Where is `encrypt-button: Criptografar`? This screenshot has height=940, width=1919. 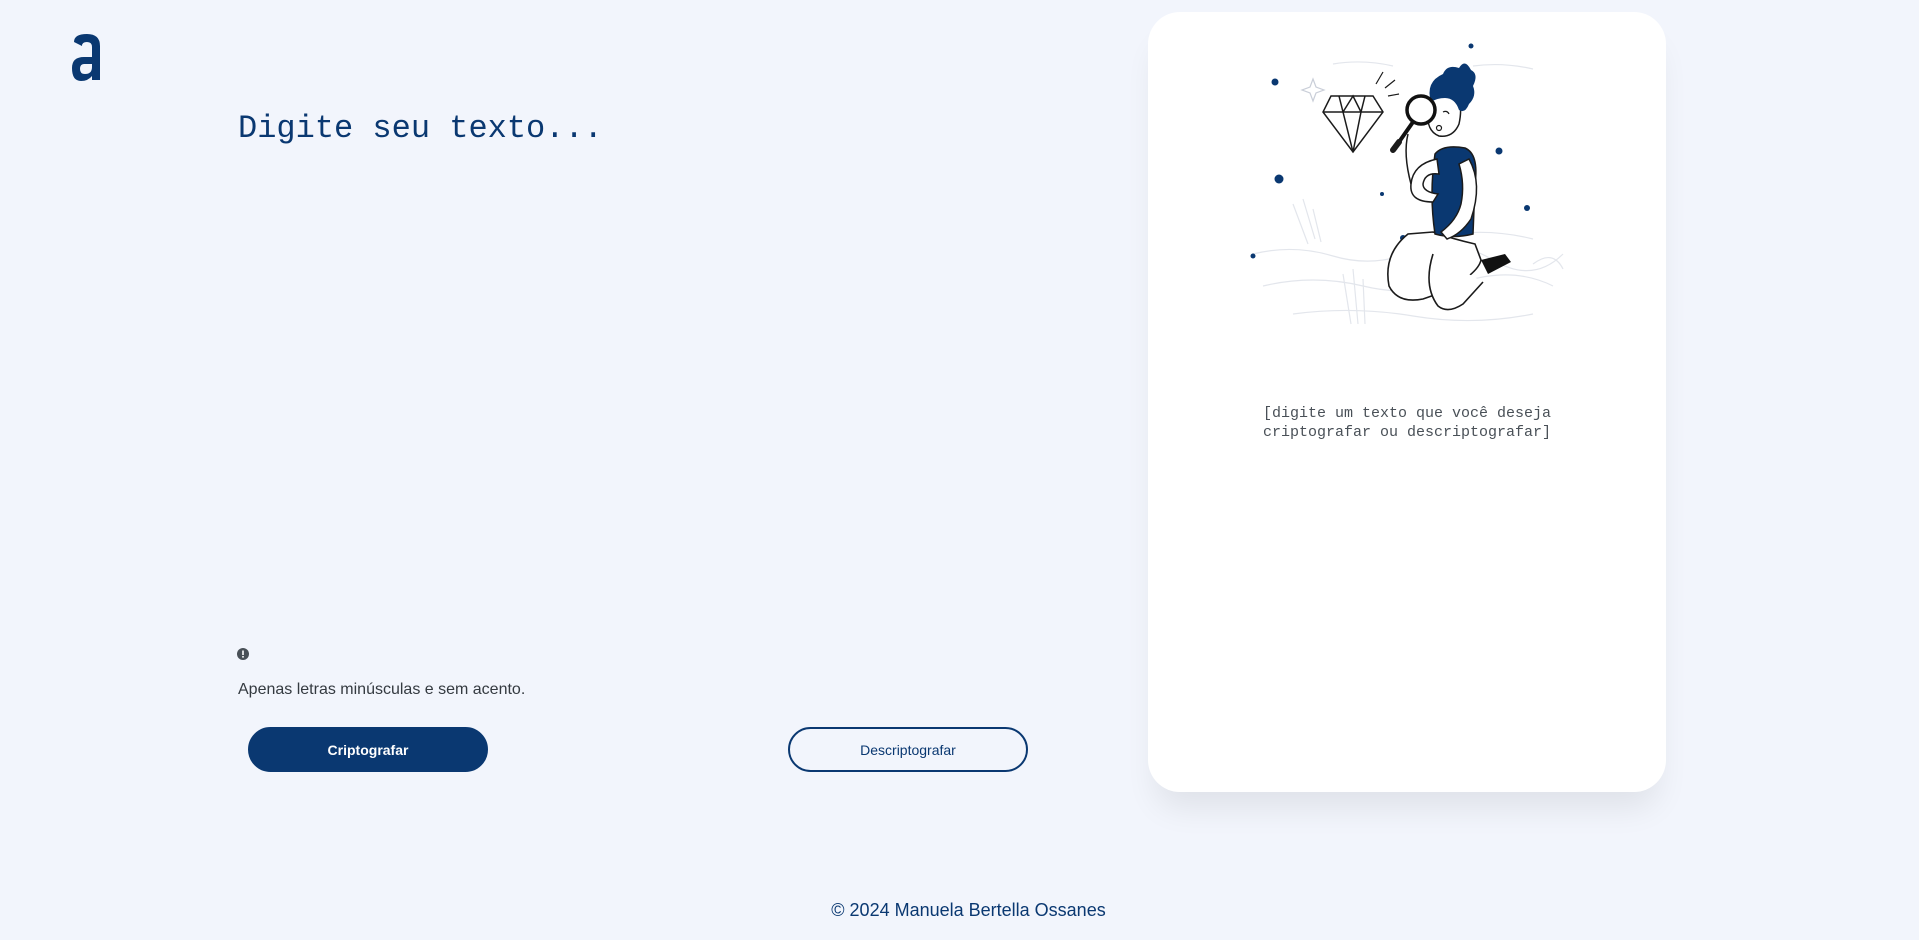
encrypt-button: Criptografar is located at coordinates (368, 749).